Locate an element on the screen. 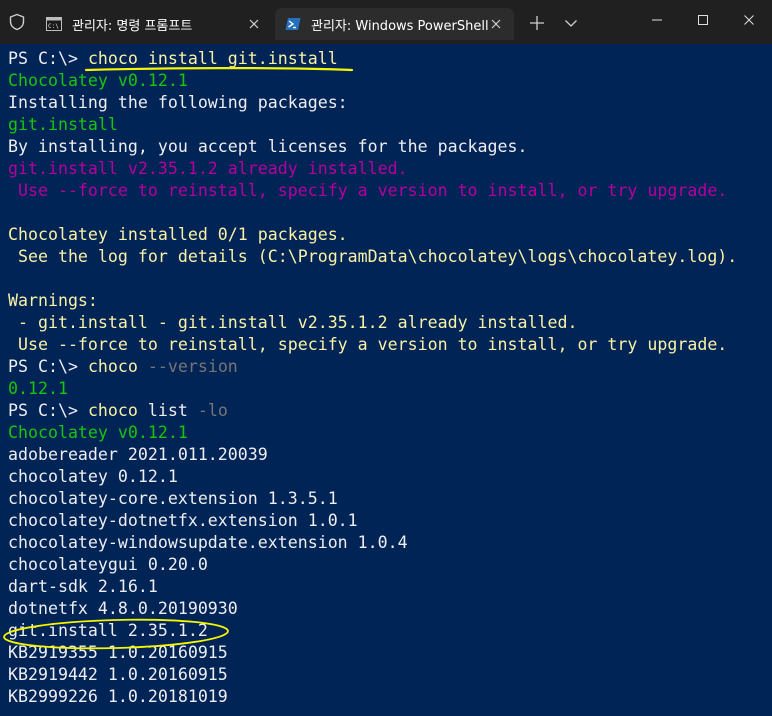 Image resolution: width=772 pixels, height=716 pixels. tab-powershell: 관리자: Windows PowerShell is located at coordinates (394, 24).